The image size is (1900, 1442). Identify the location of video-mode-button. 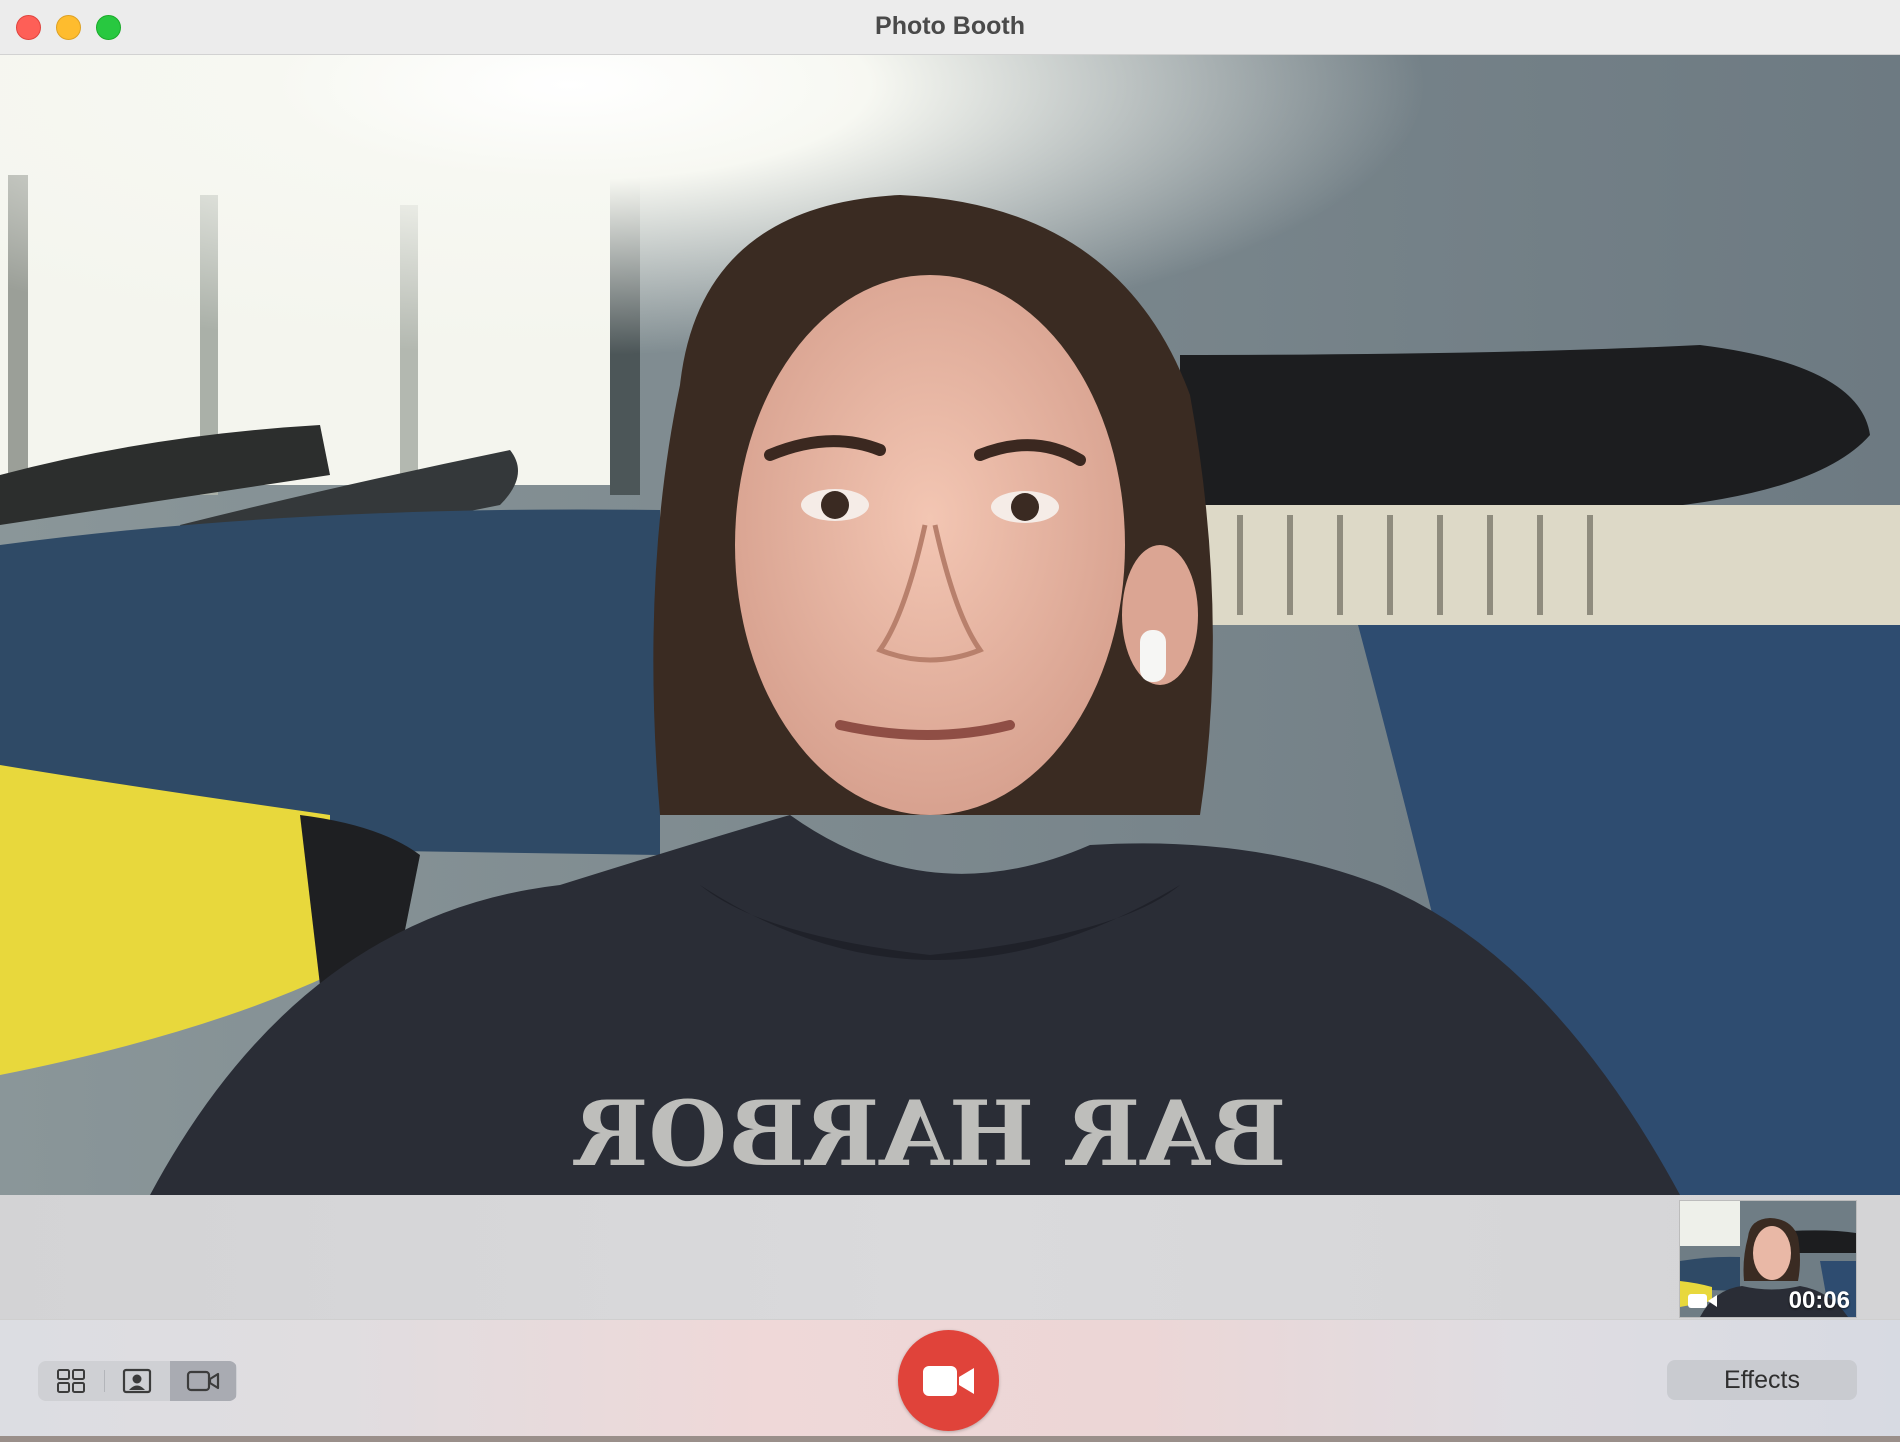
(203, 1381).